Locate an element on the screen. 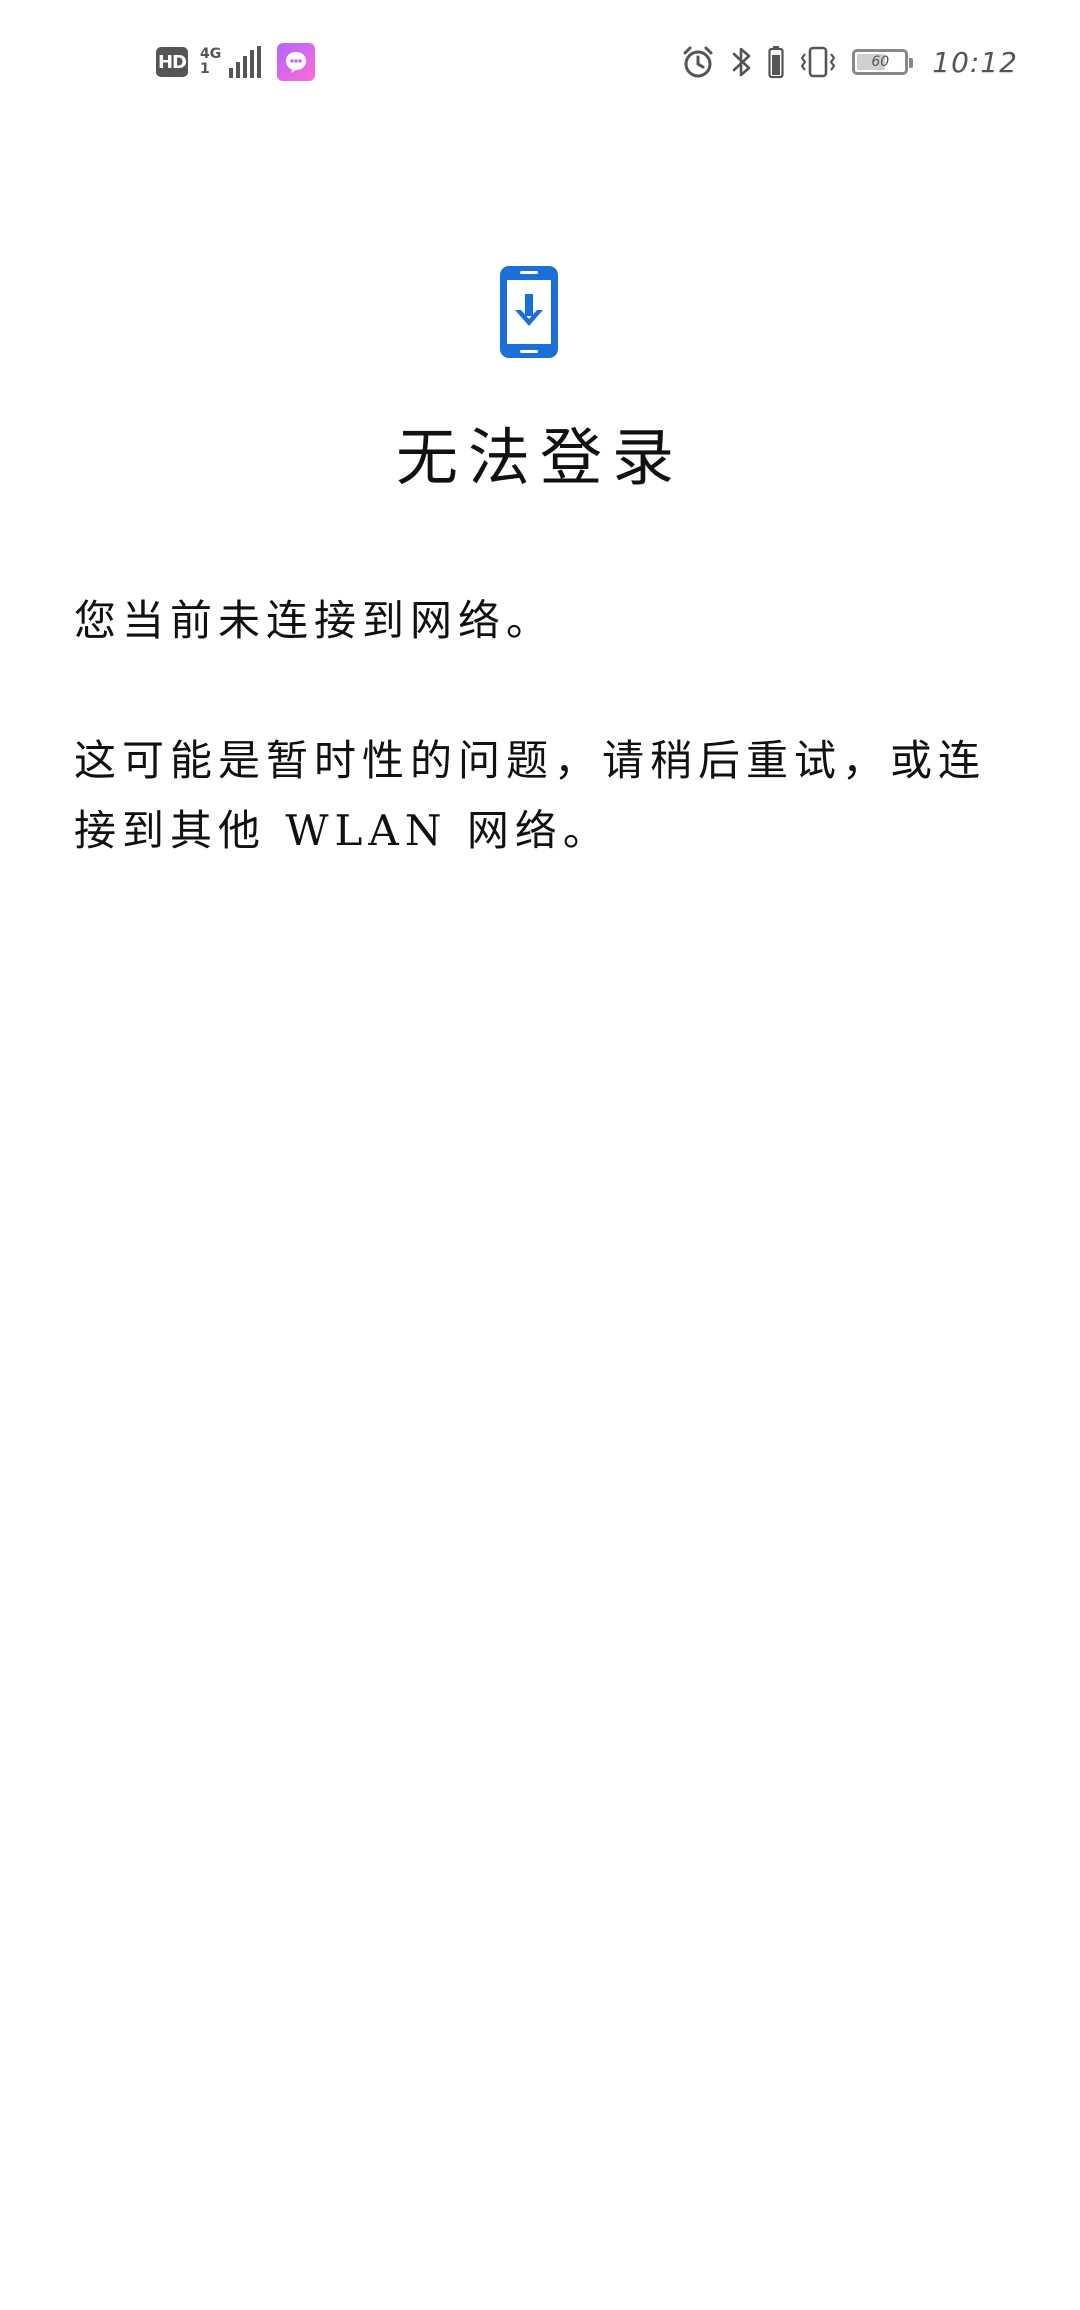 The width and height of the screenshot is (1080, 2310). chat-bubble-icon is located at coordinates (296, 62).